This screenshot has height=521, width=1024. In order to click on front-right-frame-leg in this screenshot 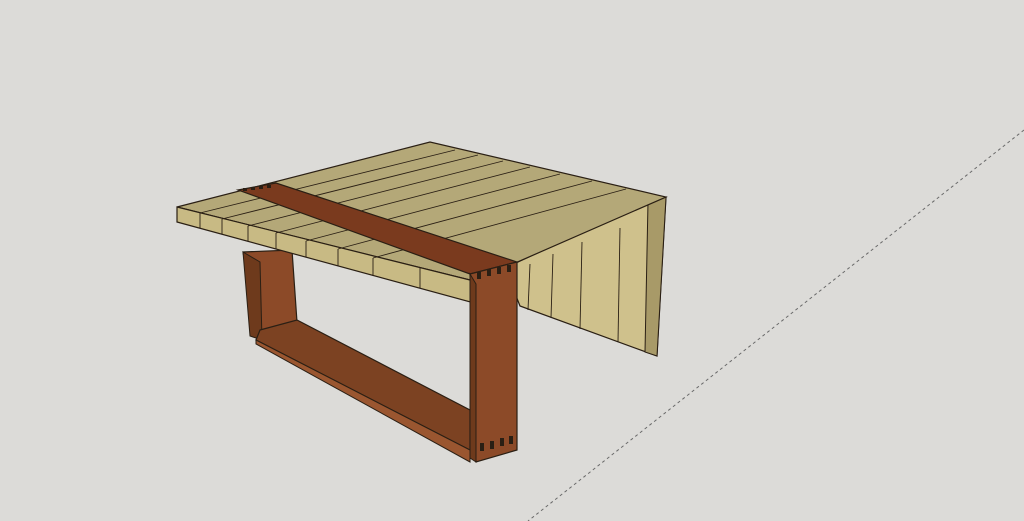, I will do `click(493, 362)`.